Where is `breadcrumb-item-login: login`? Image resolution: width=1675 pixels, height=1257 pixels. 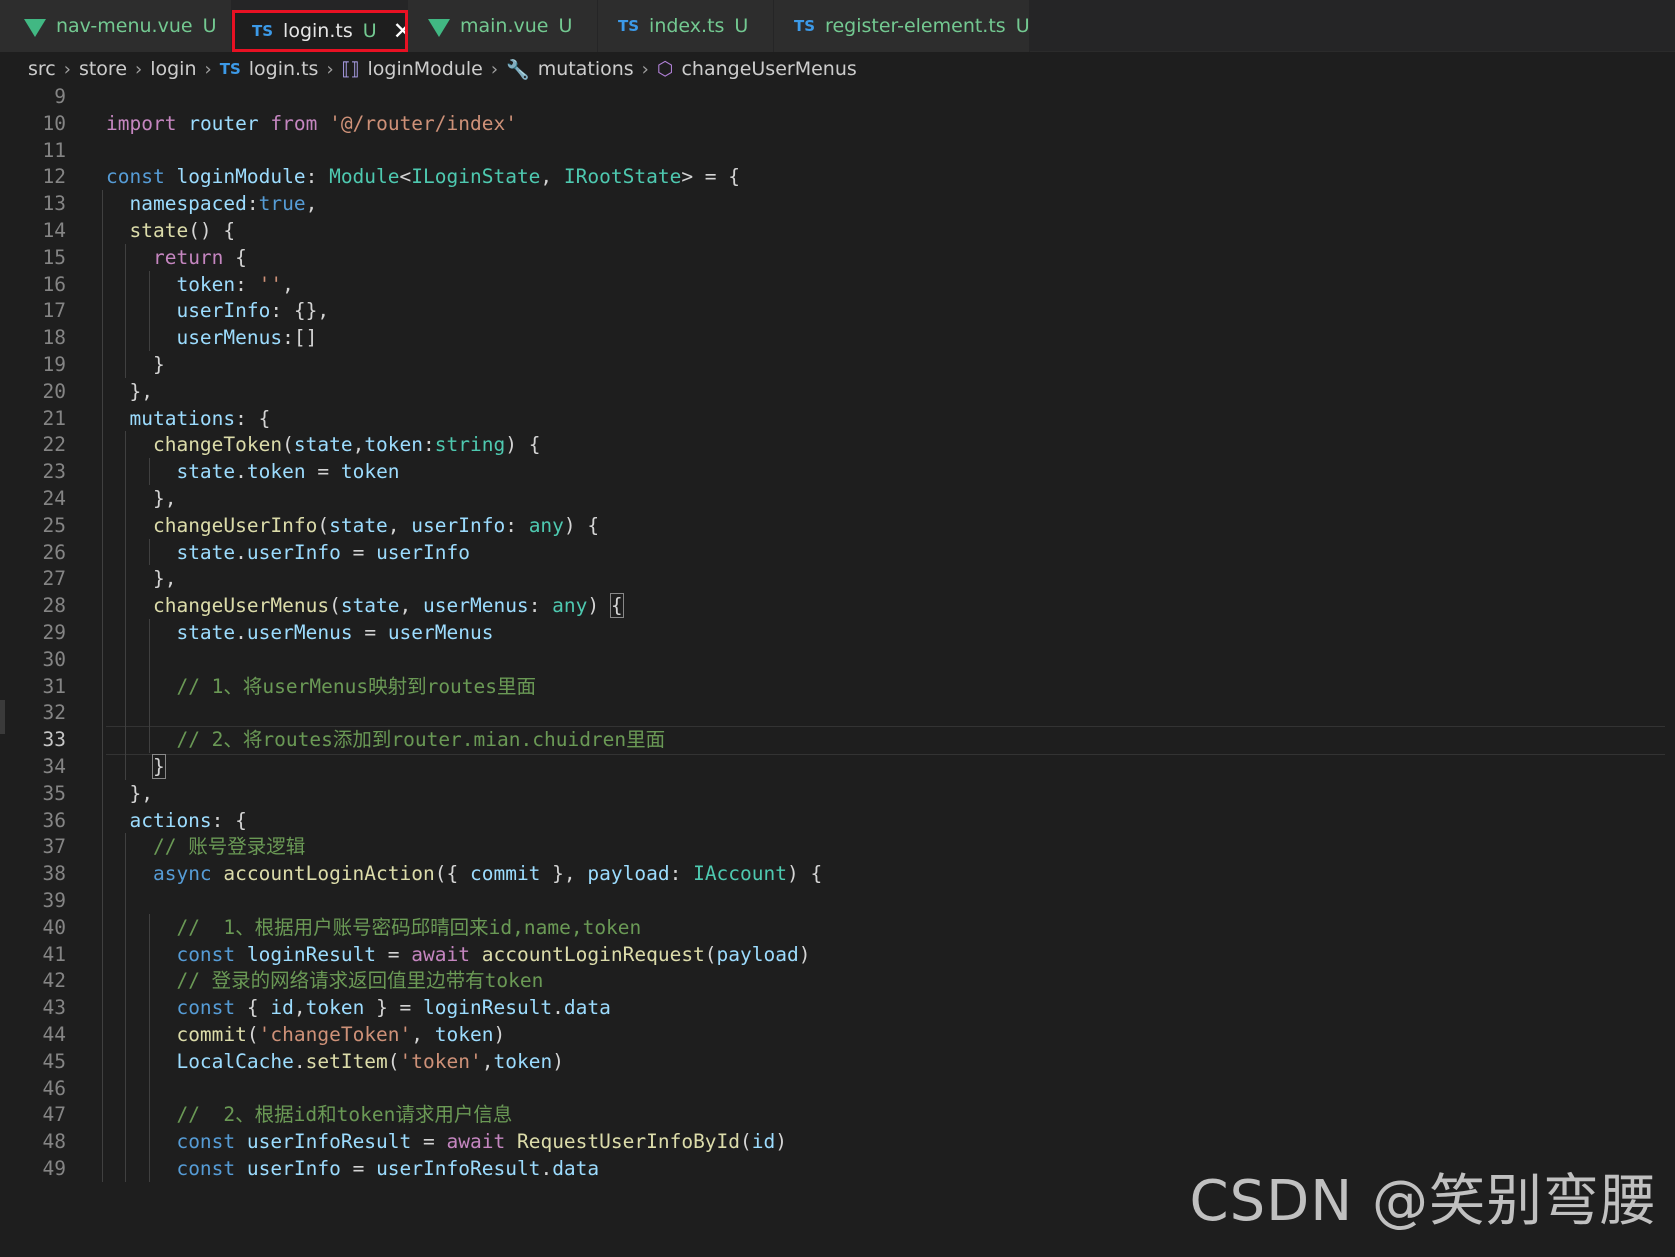
breadcrumb-item-login: login is located at coordinates (173, 69).